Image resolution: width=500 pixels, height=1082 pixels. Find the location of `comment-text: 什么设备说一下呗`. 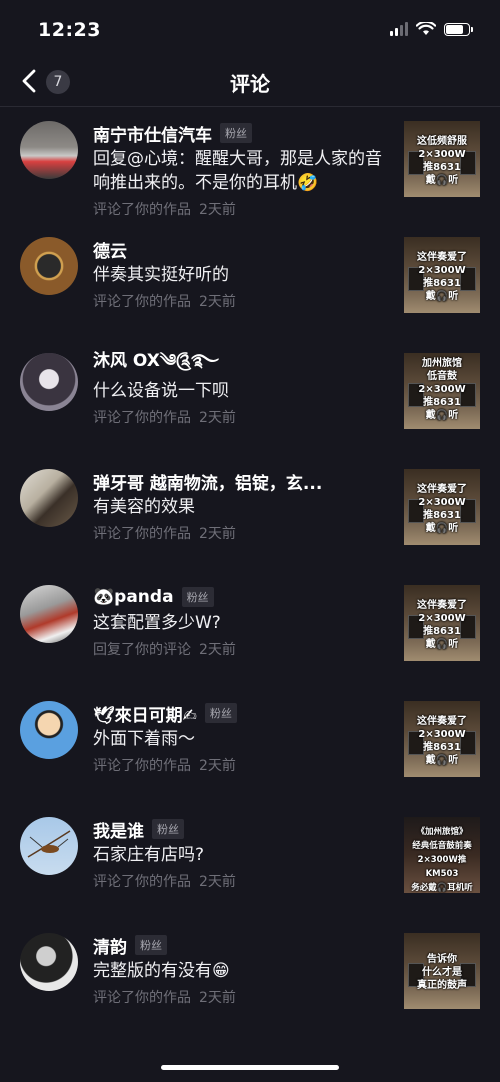

comment-text: 什么设备说一下呗 is located at coordinates (161, 391).